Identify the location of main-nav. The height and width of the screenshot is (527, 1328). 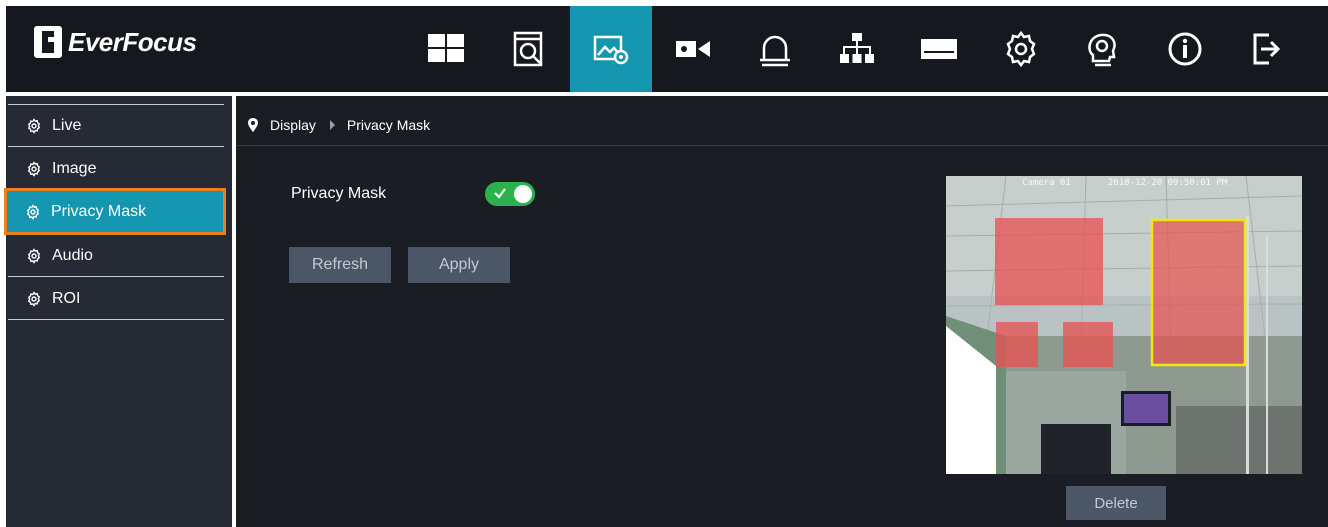
(856, 49).